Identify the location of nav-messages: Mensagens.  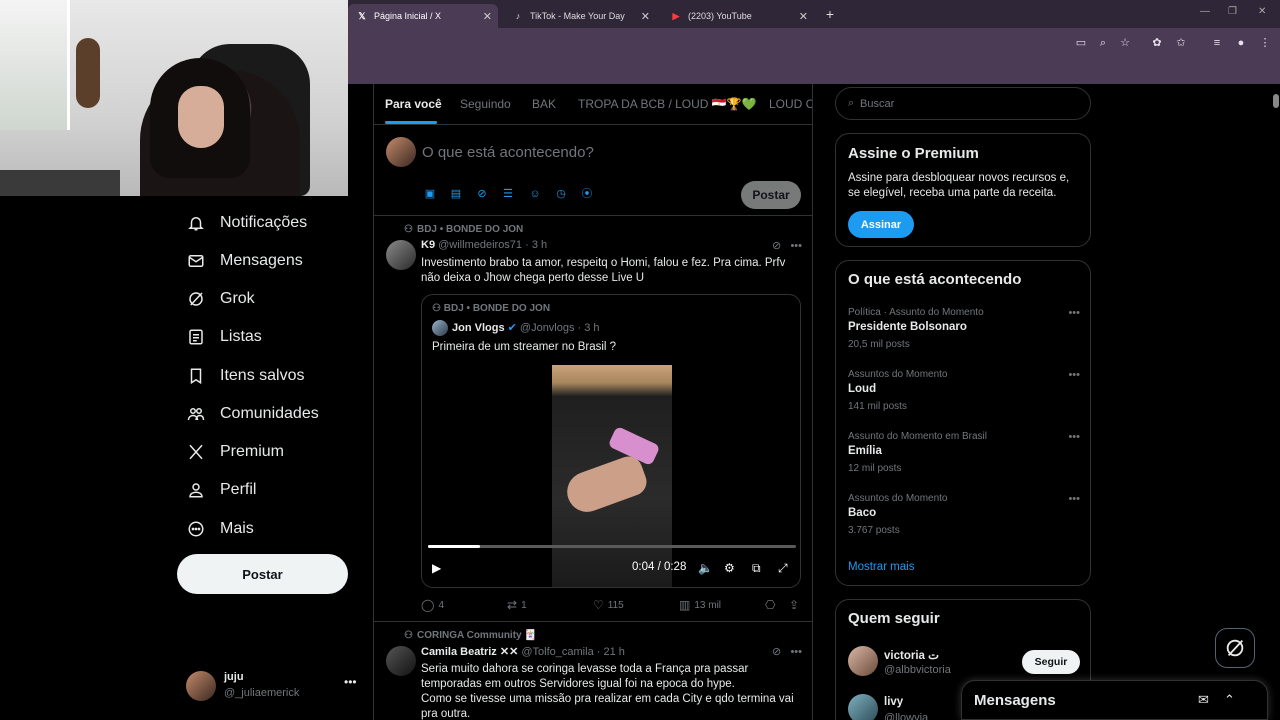
(244, 261).